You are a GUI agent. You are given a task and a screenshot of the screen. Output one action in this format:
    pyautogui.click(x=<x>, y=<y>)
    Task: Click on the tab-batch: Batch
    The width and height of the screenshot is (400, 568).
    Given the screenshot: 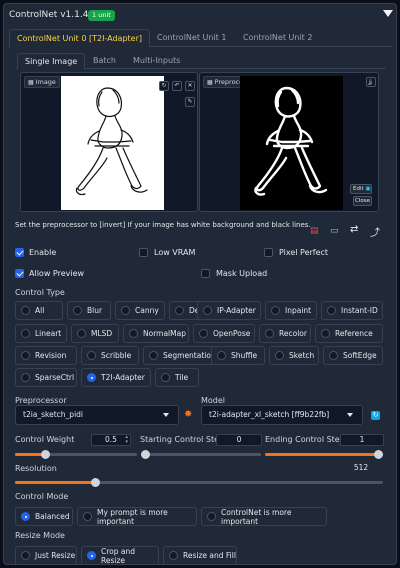 What is the action you would take?
    pyautogui.click(x=104, y=61)
    